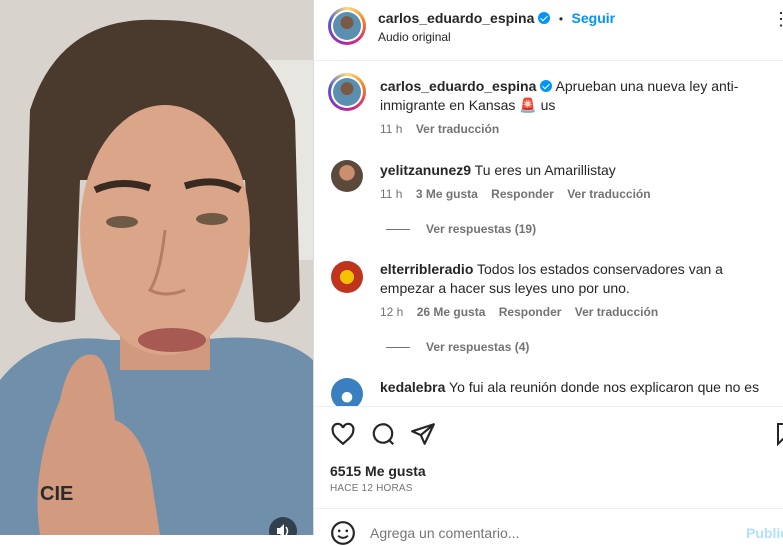 This screenshot has width=783, height=546. Describe the element at coordinates (414, 37) in the screenshot. I see `audio-link: Audio original` at that location.